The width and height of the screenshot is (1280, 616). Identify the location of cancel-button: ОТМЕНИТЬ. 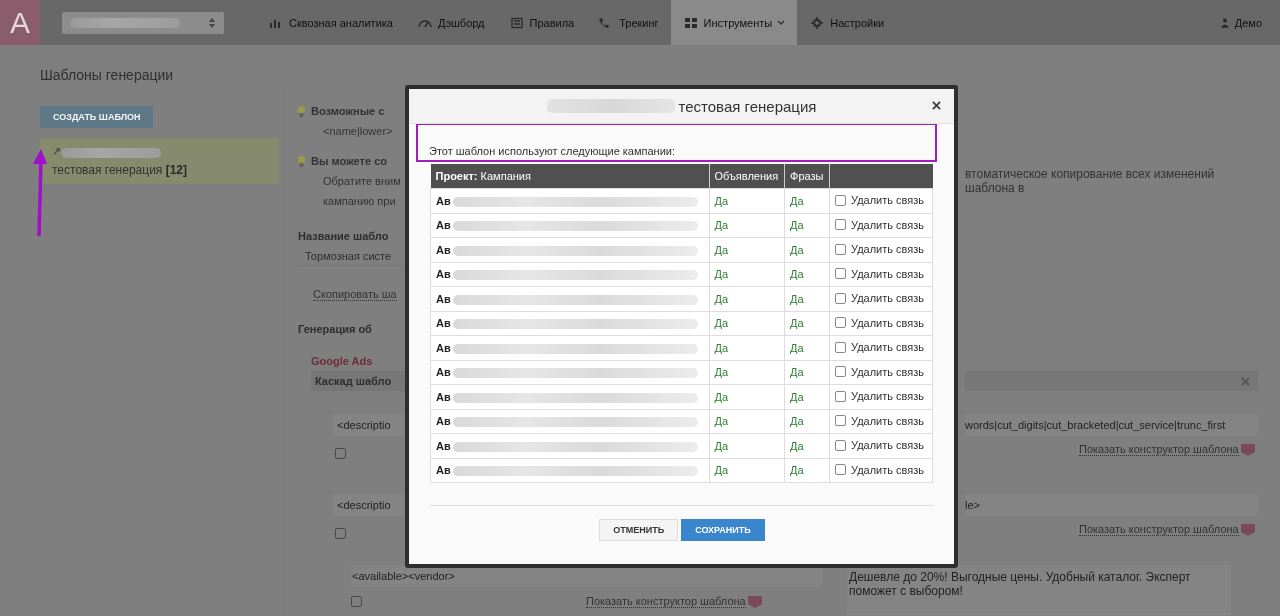
(639, 530).